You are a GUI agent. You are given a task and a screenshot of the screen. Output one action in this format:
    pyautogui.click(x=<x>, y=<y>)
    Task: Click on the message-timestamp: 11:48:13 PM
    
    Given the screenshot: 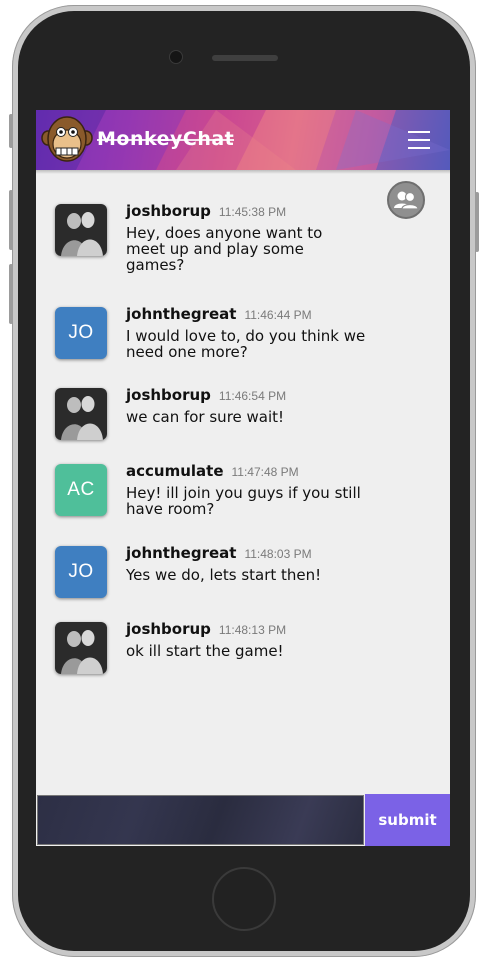 What is the action you would take?
    pyautogui.click(x=252, y=630)
    